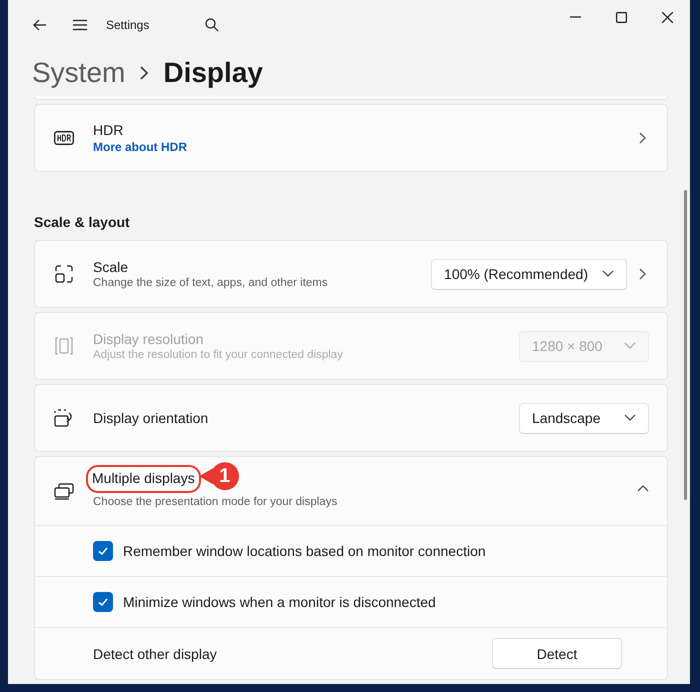 The height and width of the screenshot is (692, 700). I want to click on setting-title: HDR, so click(108, 130).